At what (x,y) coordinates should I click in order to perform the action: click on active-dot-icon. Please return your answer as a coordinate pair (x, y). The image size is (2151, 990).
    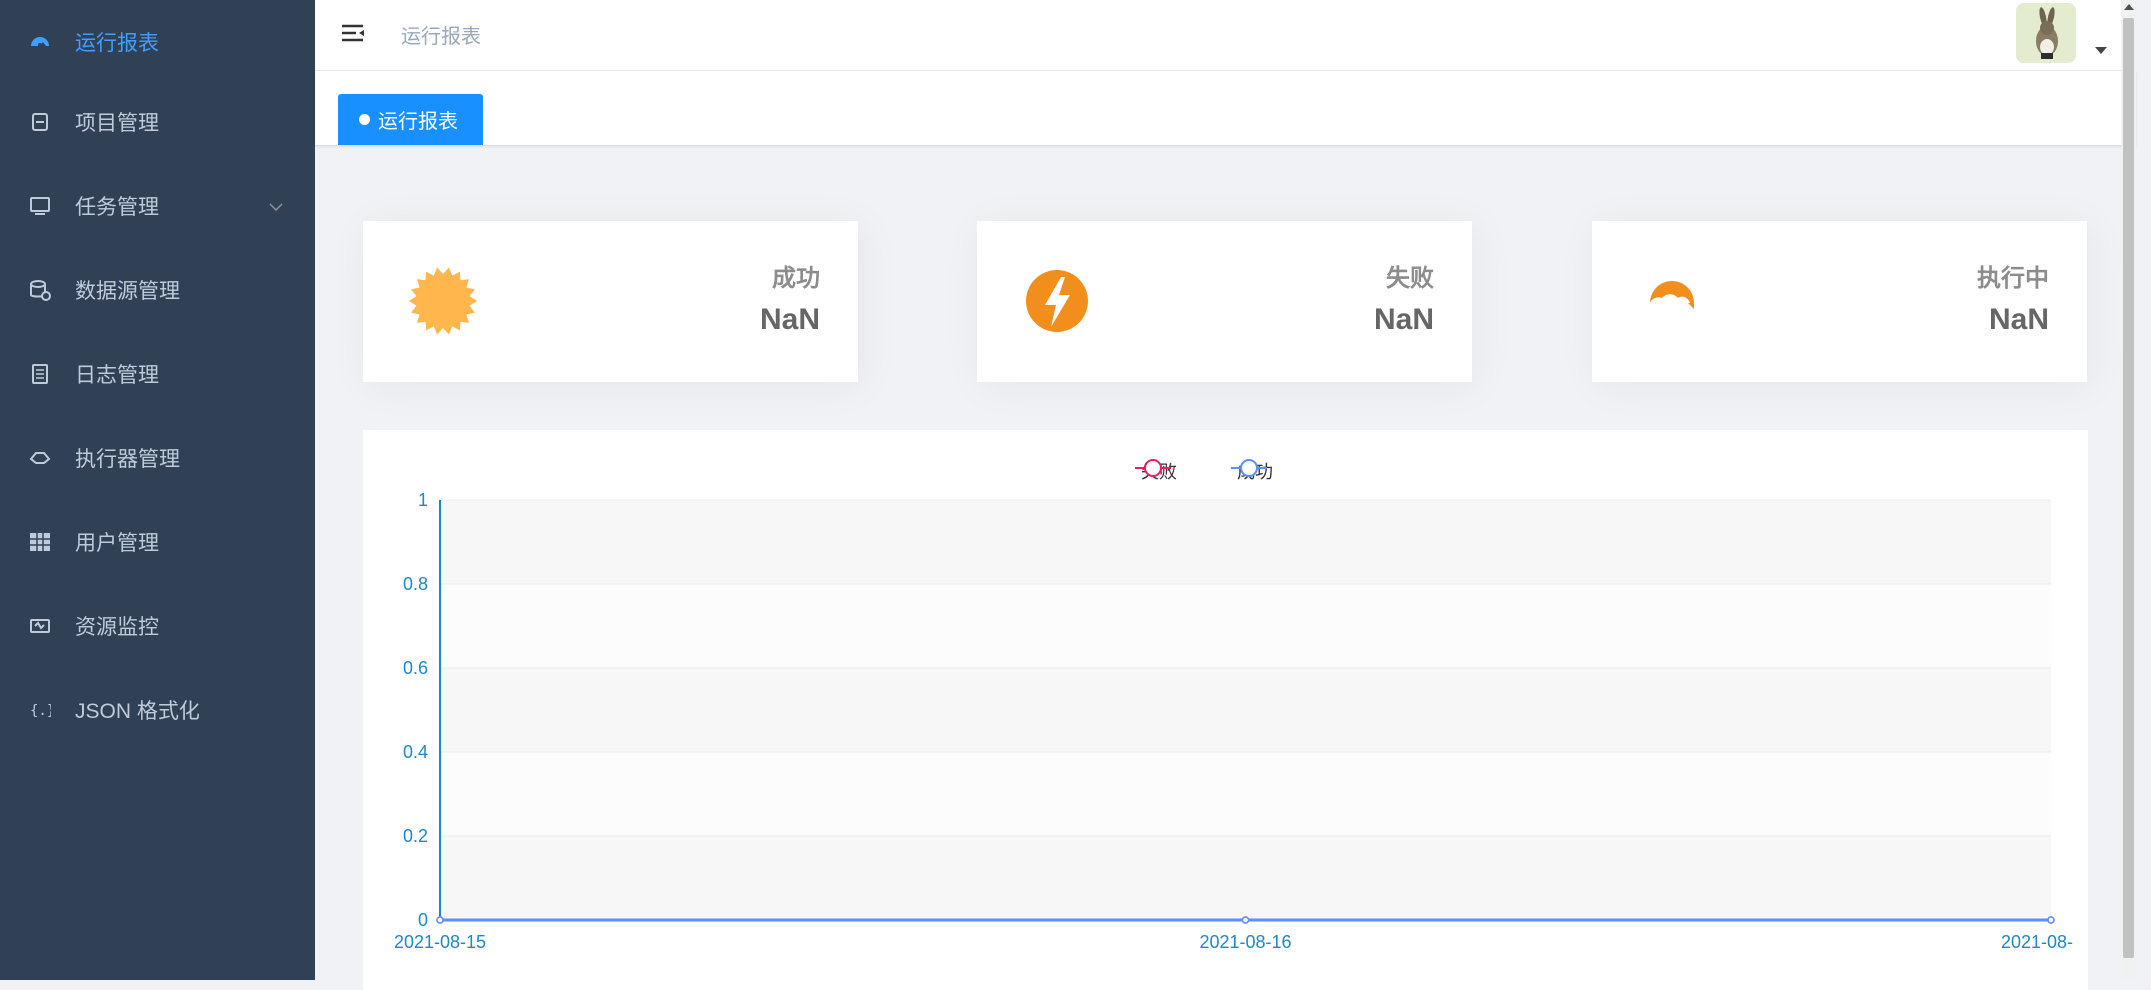
    Looking at the image, I should click on (364, 119).